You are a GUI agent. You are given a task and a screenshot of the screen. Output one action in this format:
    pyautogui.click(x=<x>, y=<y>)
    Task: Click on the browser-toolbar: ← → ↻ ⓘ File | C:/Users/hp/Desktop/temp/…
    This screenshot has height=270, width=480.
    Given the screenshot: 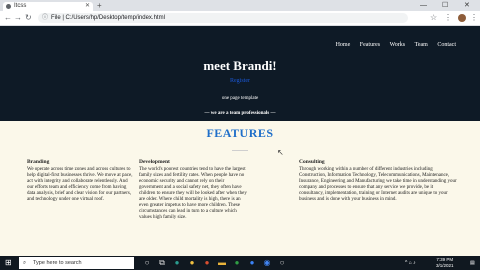 What is the action you would take?
    pyautogui.click(x=240, y=18)
    